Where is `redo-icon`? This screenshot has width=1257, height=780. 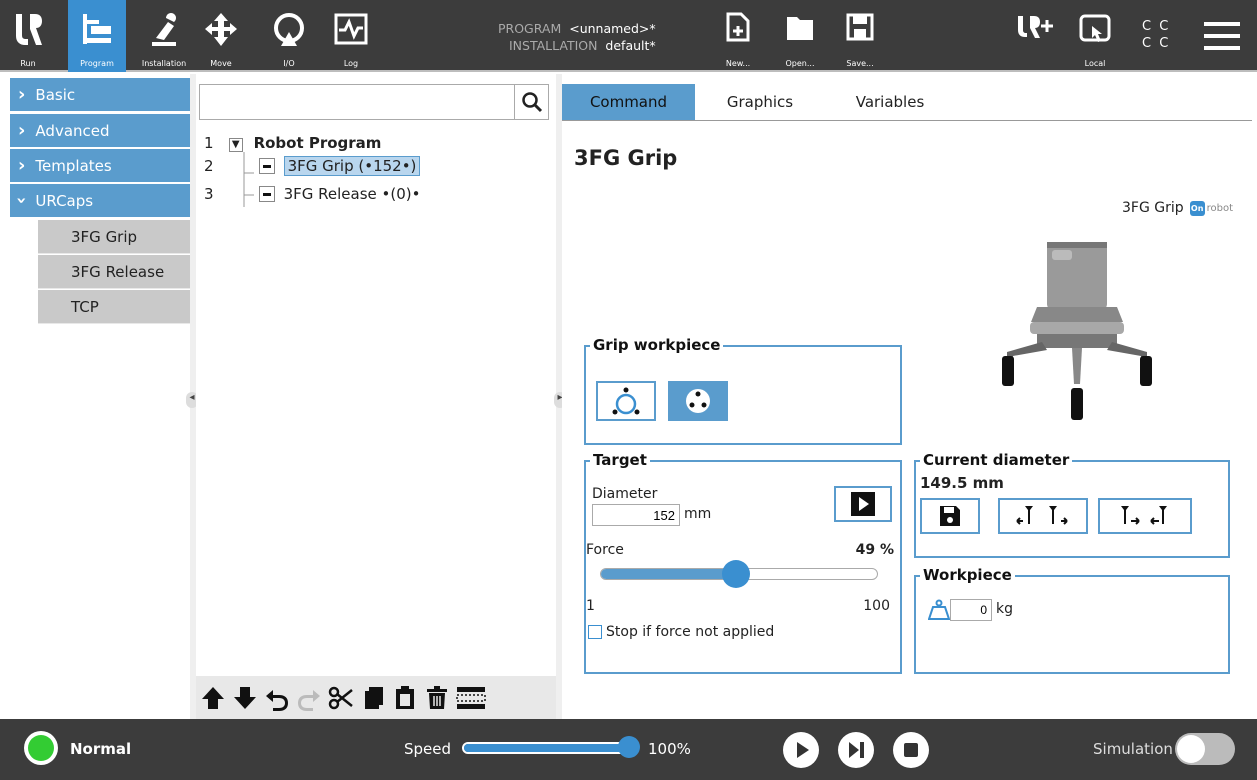 redo-icon is located at coordinates (309, 698).